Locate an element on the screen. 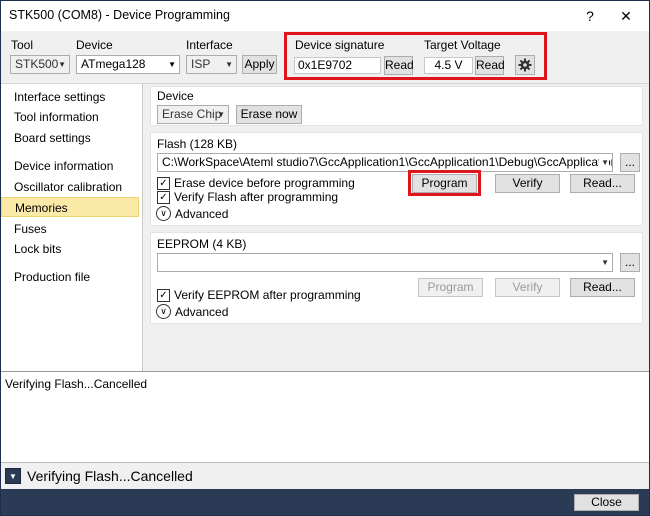 The image size is (650, 516). sidebar-item-memories: Memories is located at coordinates (70, 207).